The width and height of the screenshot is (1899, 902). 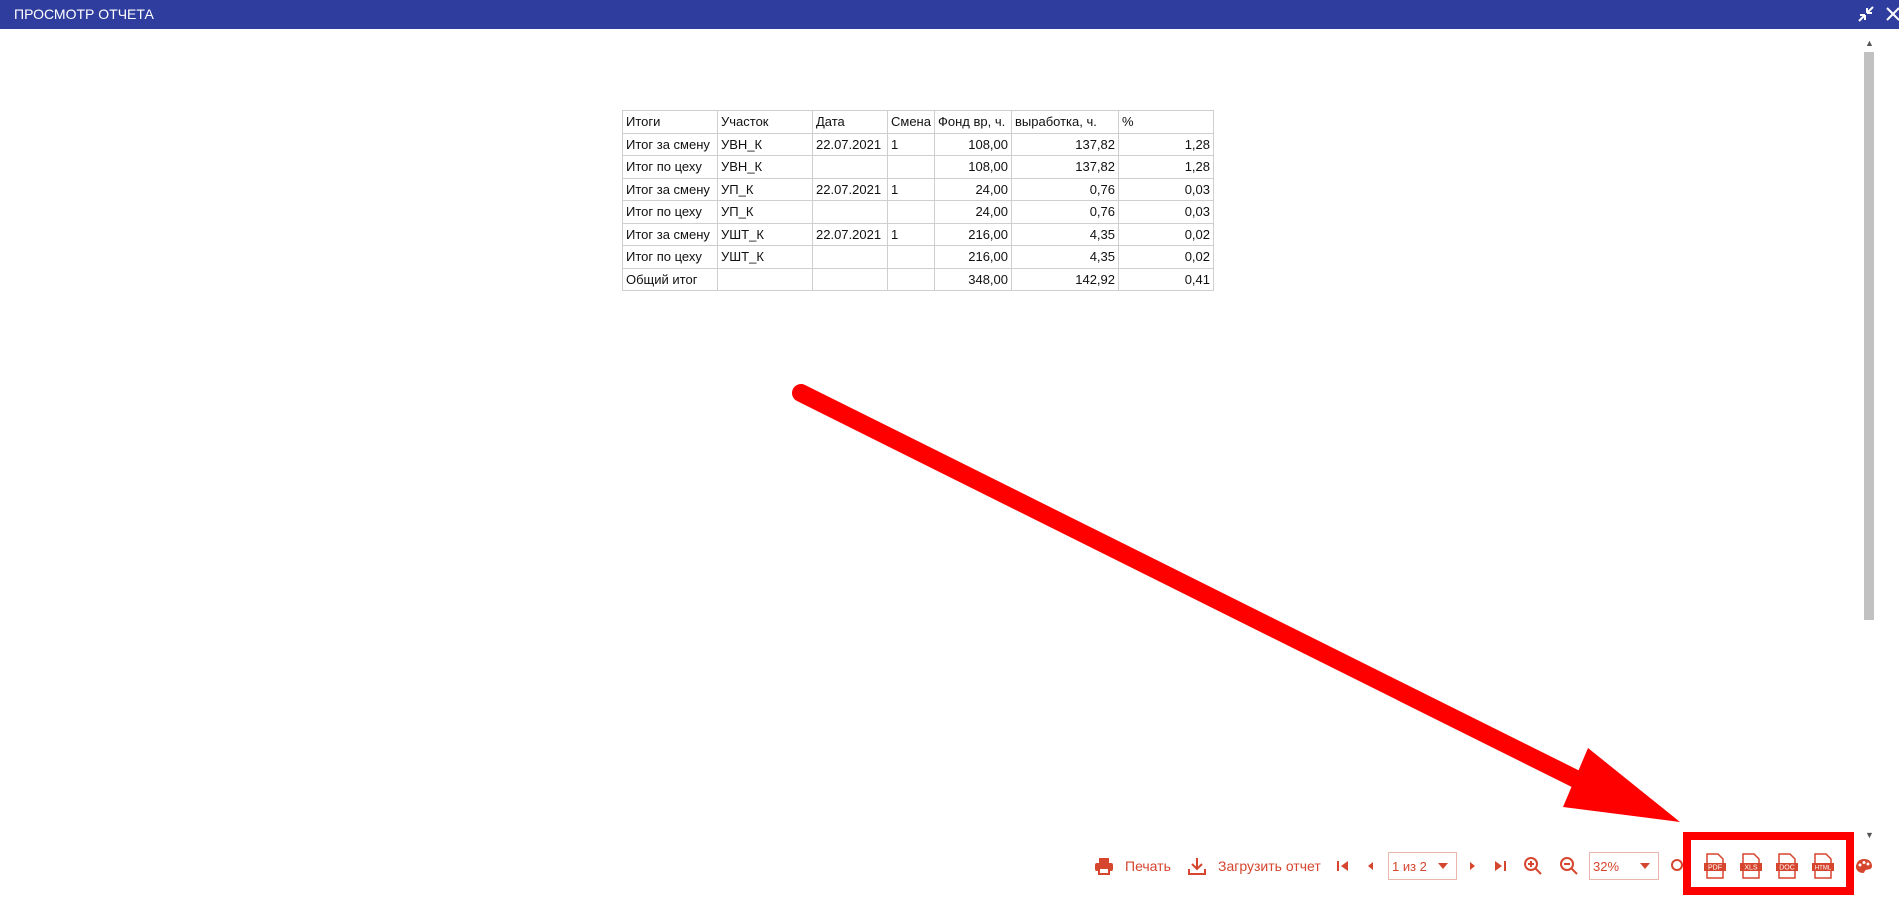 I want to click on export-doc-button: DOC, so click(x=1787, y=866).